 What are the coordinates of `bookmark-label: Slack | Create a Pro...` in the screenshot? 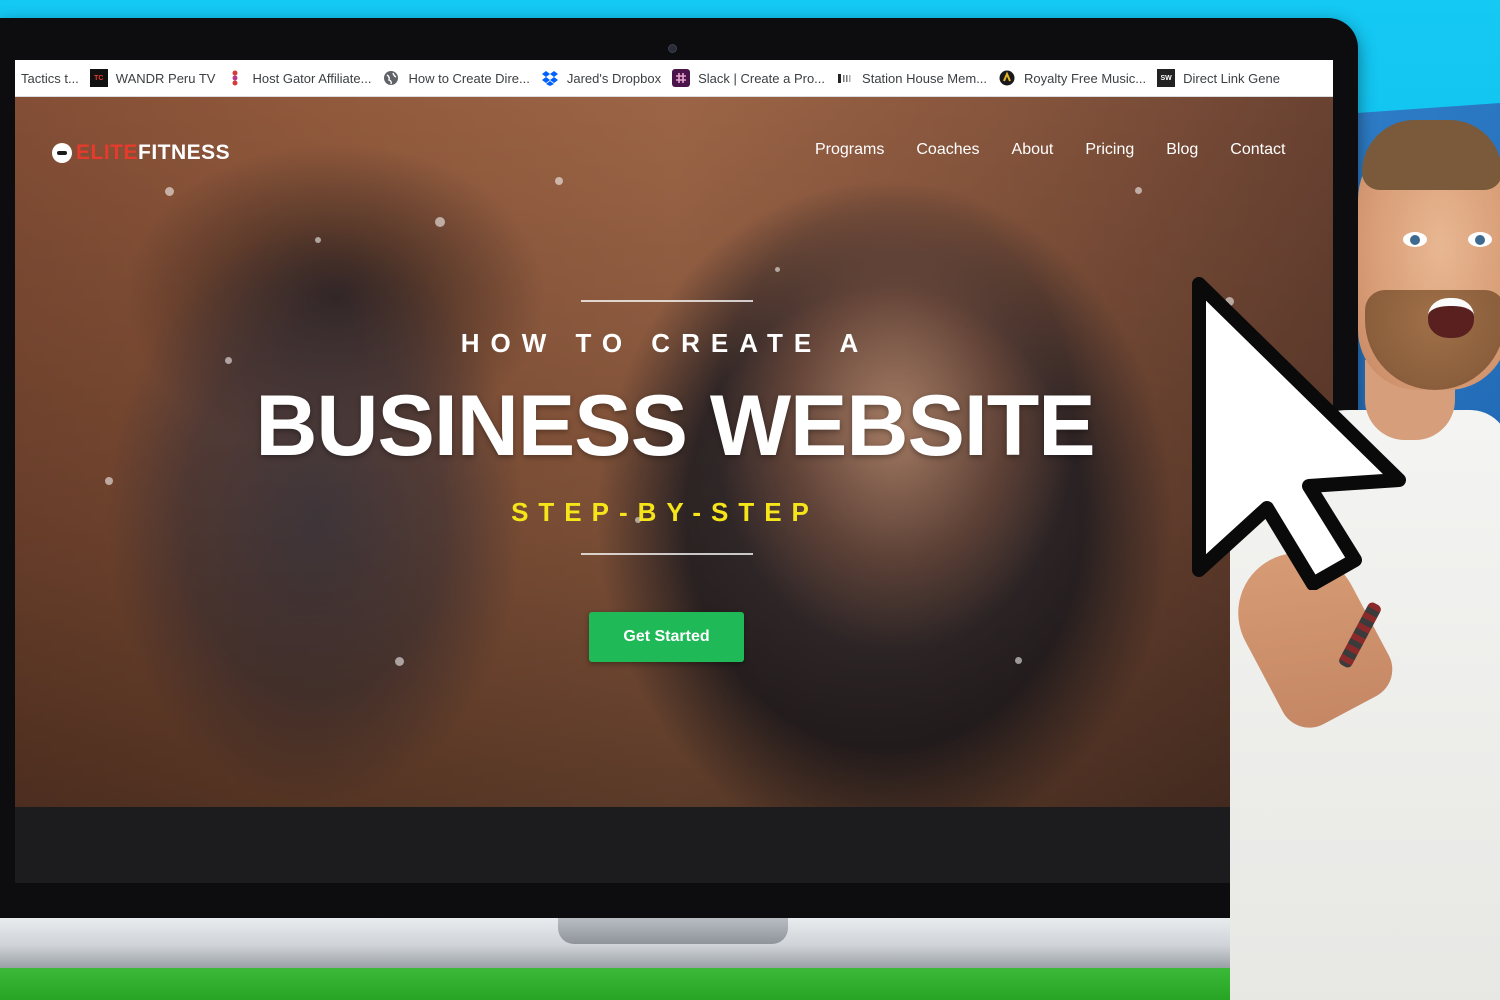 It's located at (762, 78).